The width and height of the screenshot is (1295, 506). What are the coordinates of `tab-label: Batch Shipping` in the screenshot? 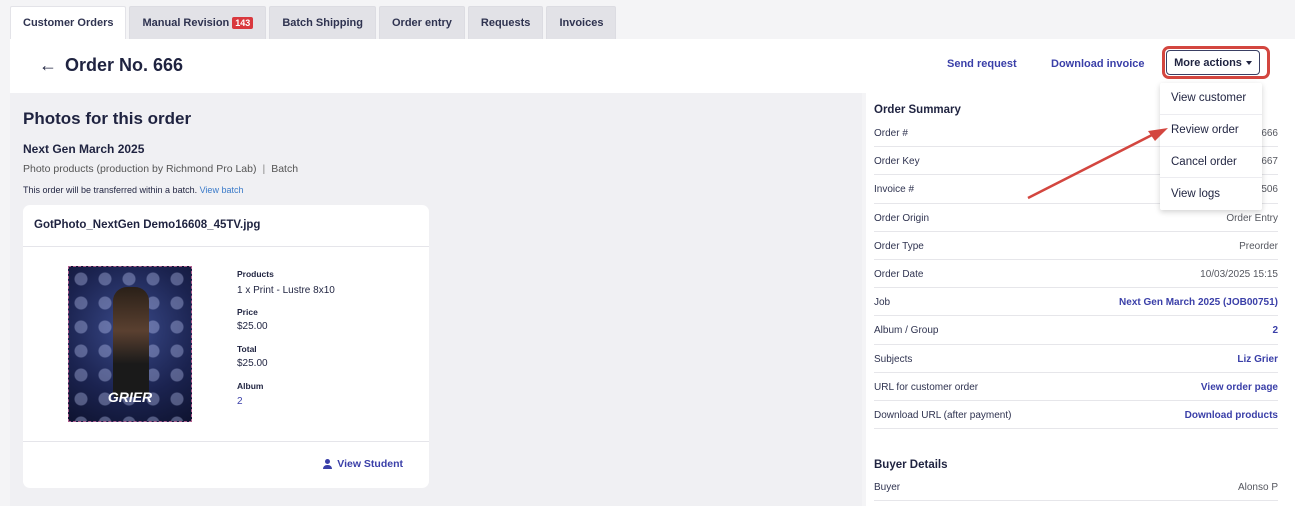 It's located at (322, 23).